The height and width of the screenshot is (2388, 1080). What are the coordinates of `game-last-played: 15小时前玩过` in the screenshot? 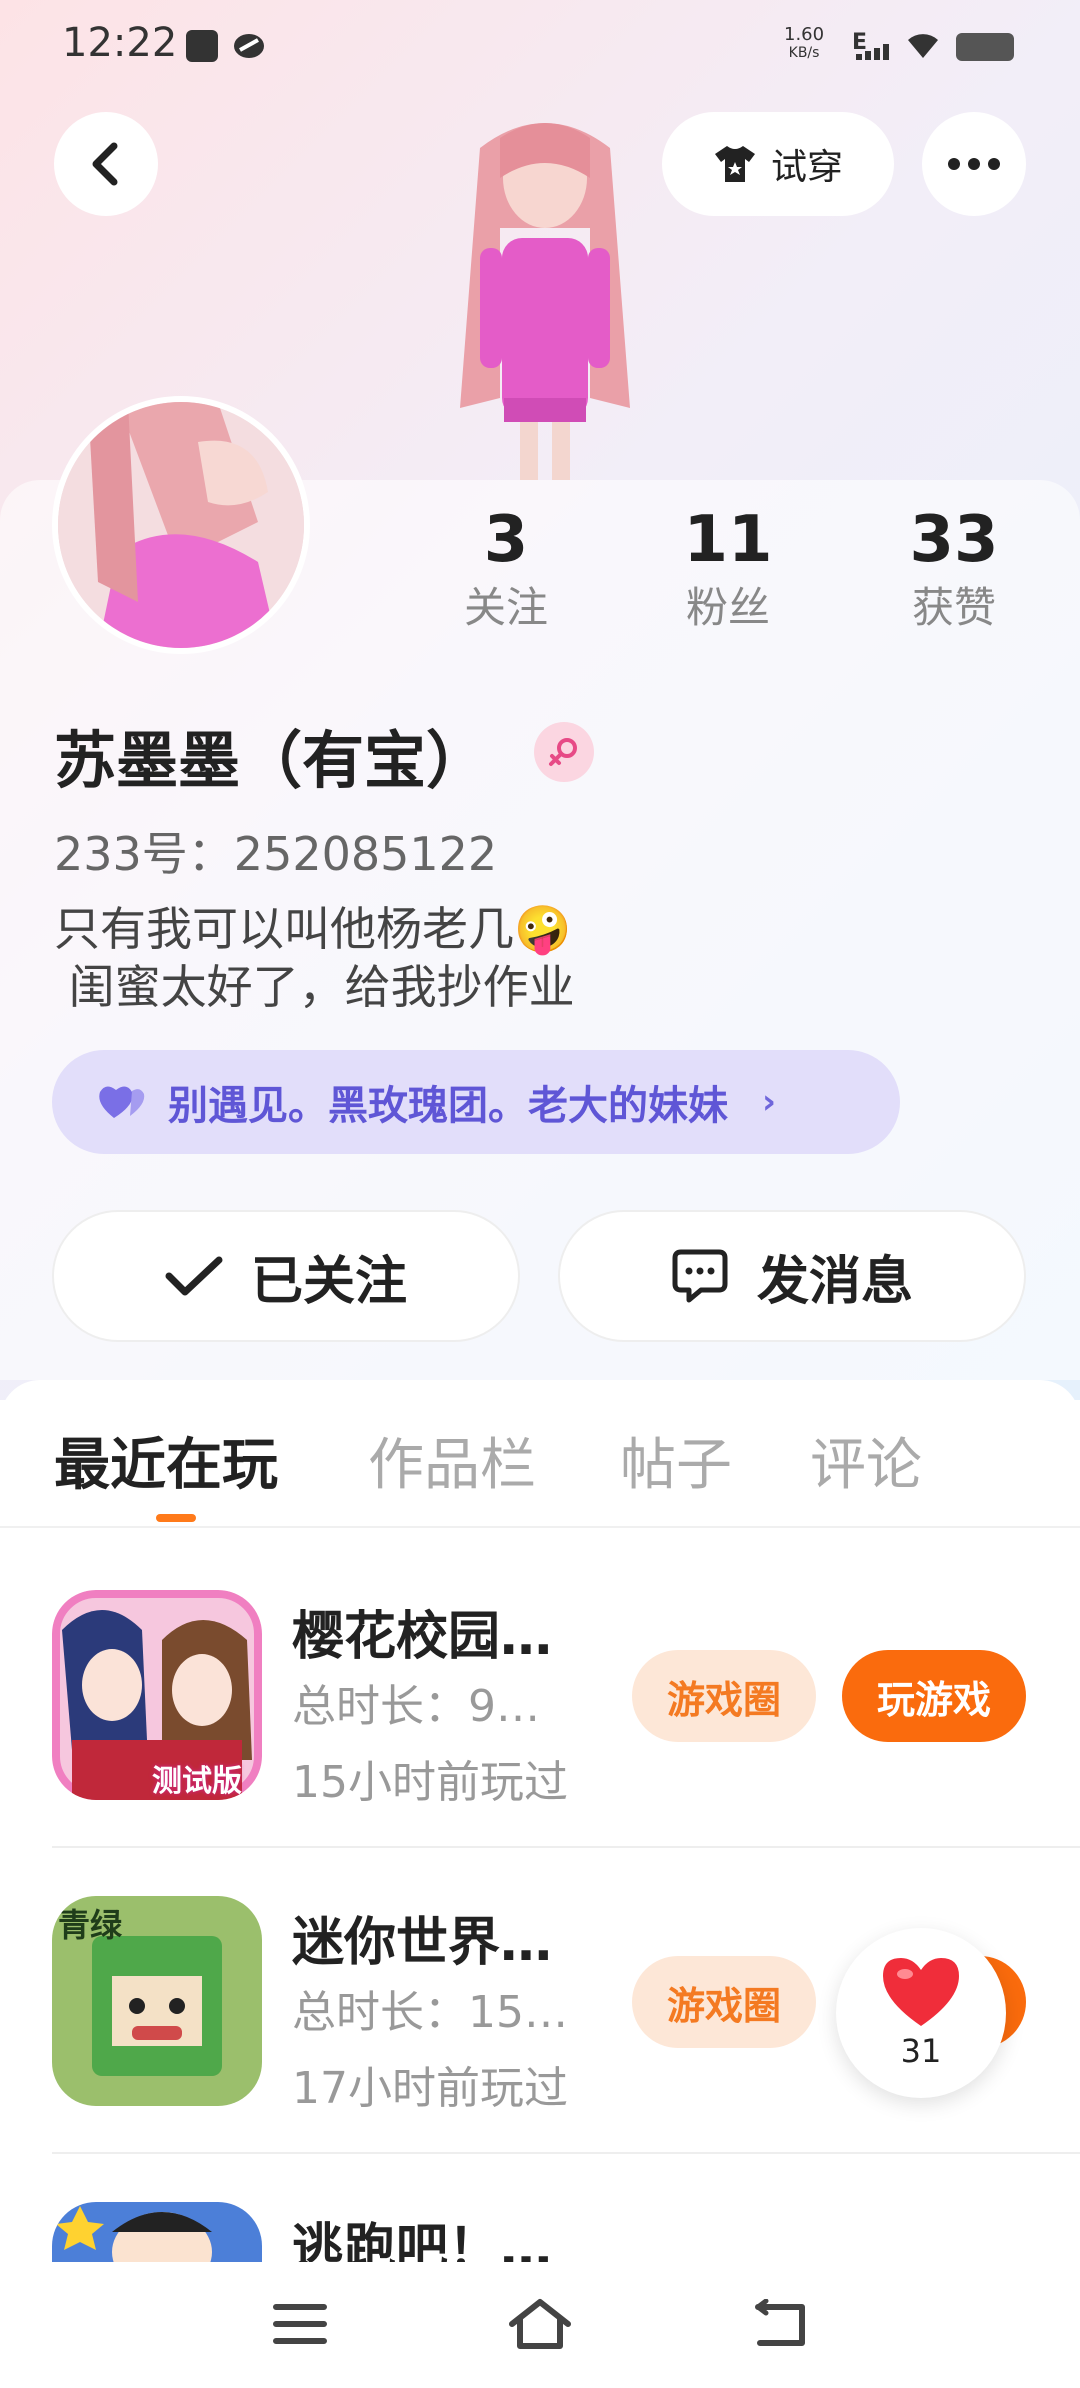 It's located at (430, 1782).